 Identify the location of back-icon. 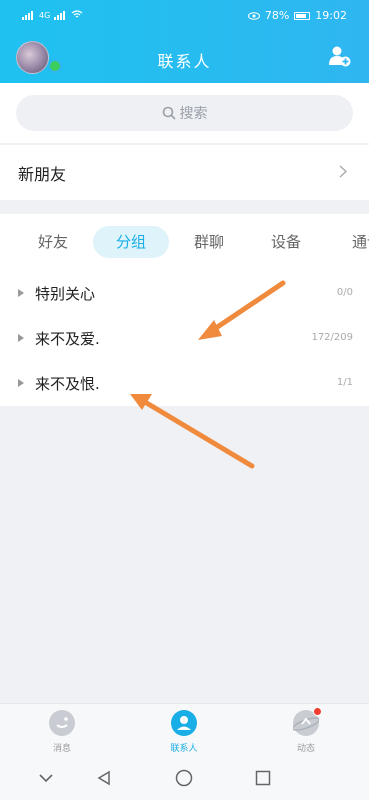
(104, 778).